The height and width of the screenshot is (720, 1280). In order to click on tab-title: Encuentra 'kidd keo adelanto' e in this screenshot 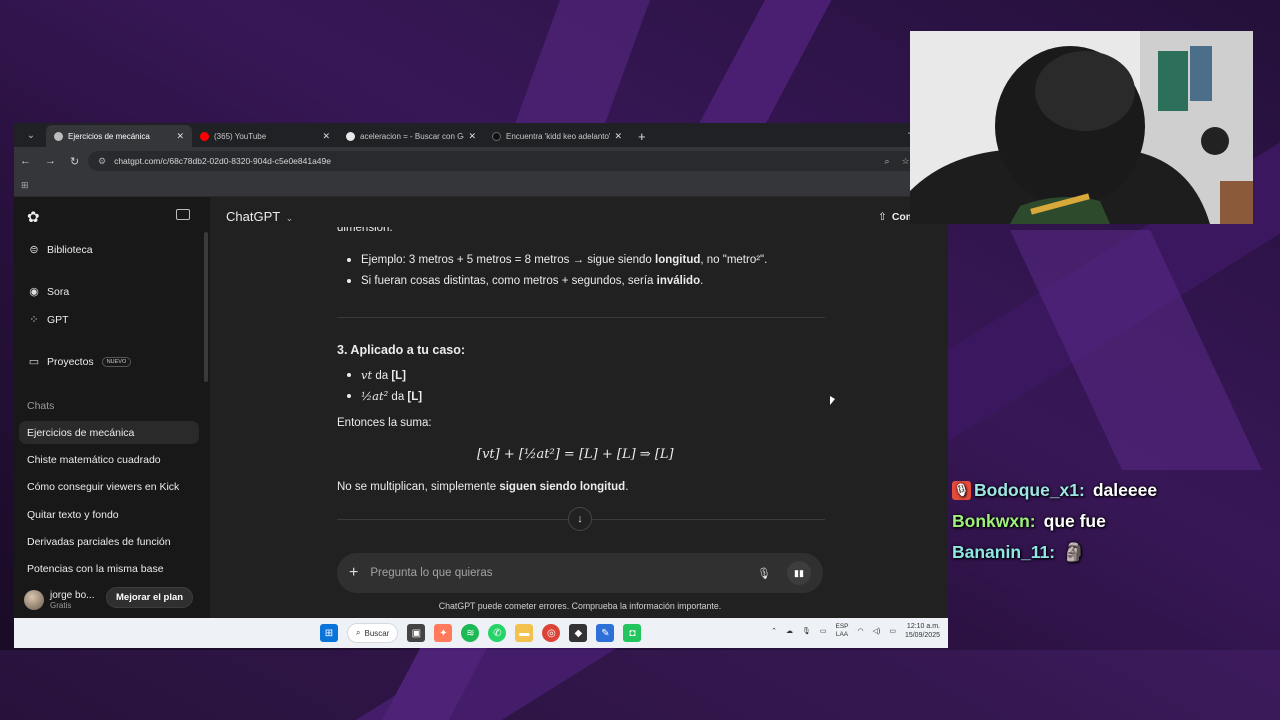, I will do `click(558, 136)`.